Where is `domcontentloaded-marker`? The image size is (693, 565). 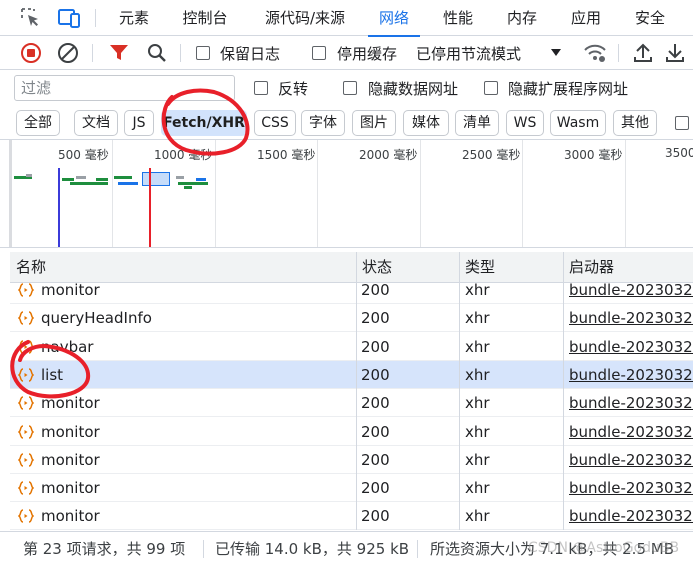
domcontentloaded-marker is located at coordinates (59, 207).